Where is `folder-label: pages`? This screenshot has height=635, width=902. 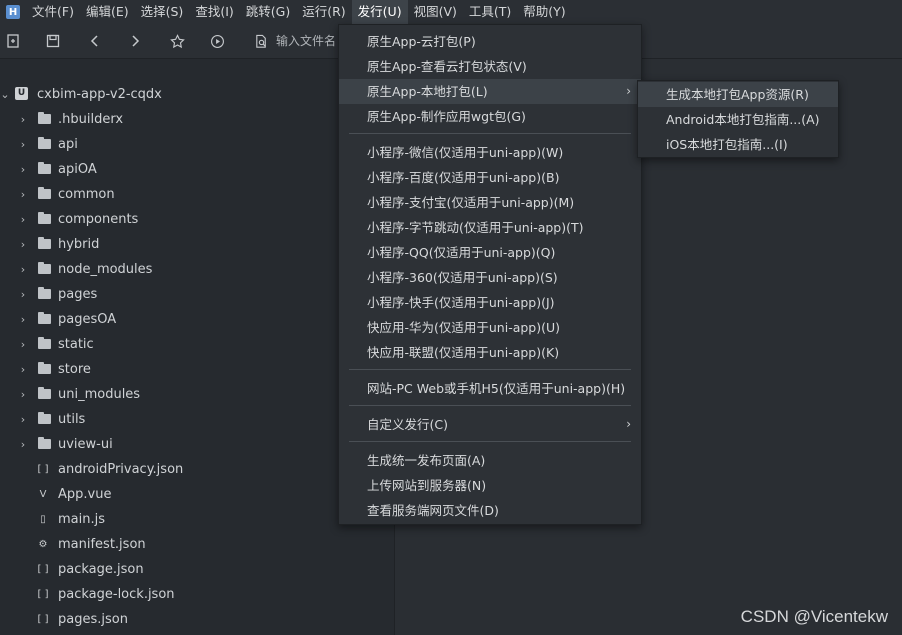
folder-label: pages is located at coordinates (78, 294).